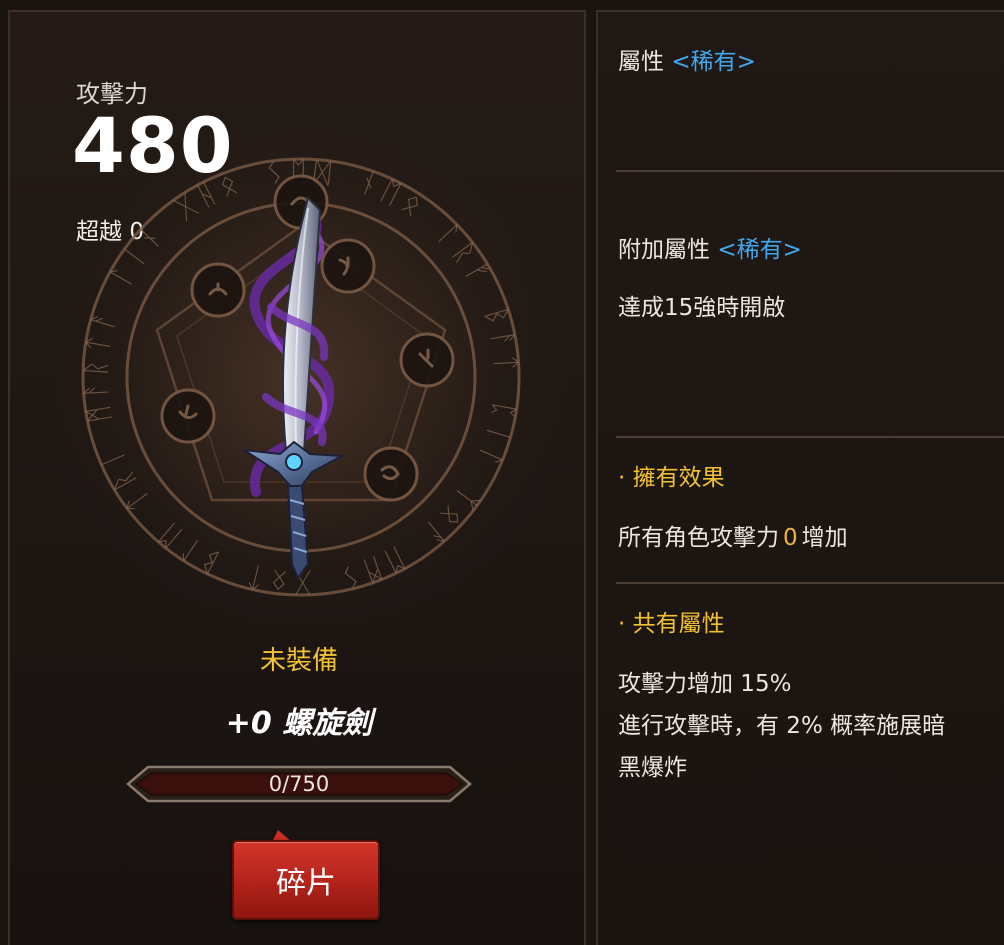 The image size is (1004, 945). What do you see at coordinates (782, 726) in the screenshot?
I see `shared-attribute-line-2: 進行攻擊時，有 2% 概率施展暗` at bounding box center [782, 726].